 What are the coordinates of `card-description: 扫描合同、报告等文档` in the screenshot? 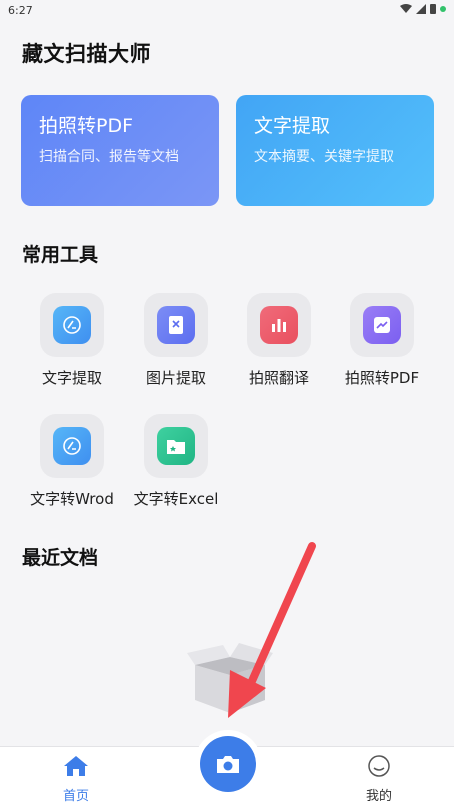 It's located at (109, 157).